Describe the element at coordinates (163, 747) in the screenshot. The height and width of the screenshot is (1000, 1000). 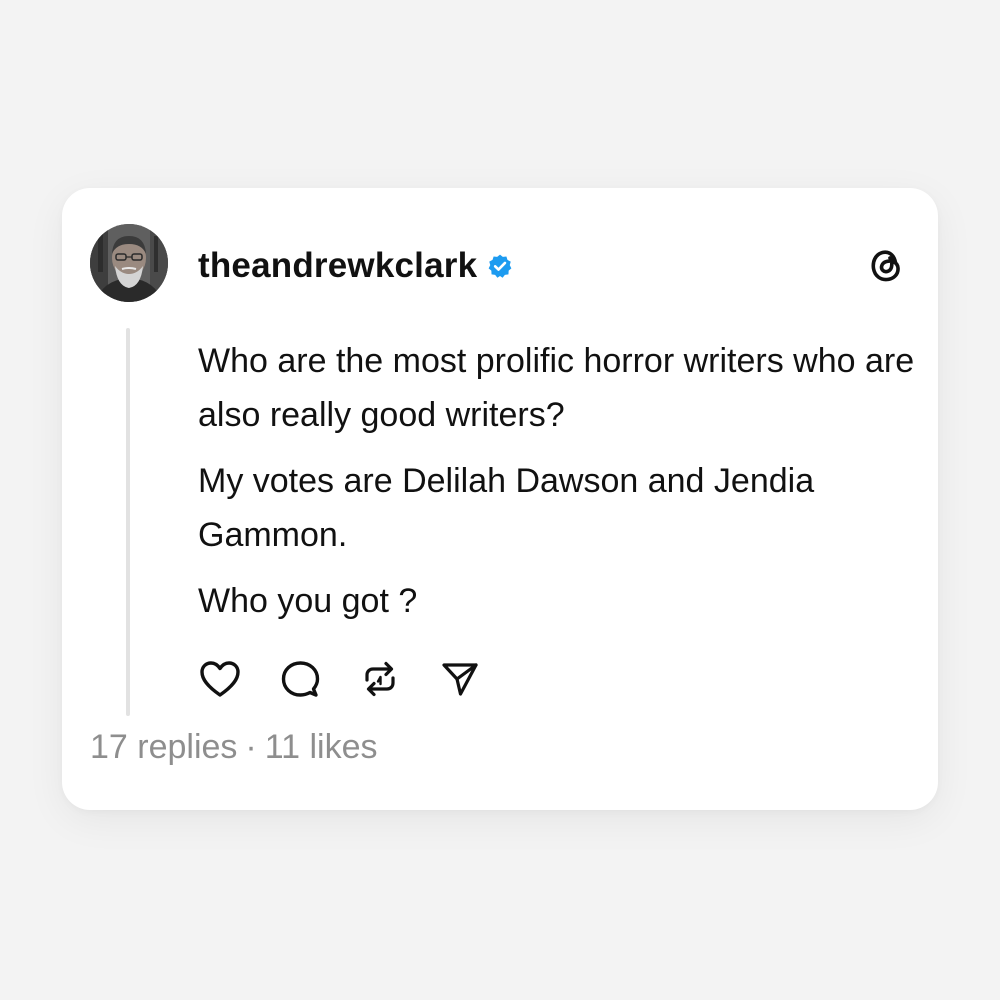
I see `replies-count: 17 replies` at that location.